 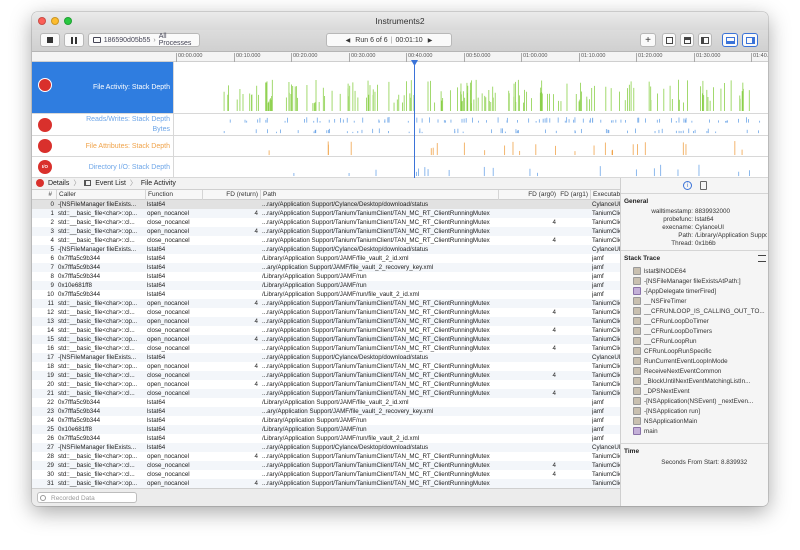 What do you see at coordinates (231, 195) in the screenshot?
I see `column-header-fd-return: FD (return)` at bounding box center [231, 195].